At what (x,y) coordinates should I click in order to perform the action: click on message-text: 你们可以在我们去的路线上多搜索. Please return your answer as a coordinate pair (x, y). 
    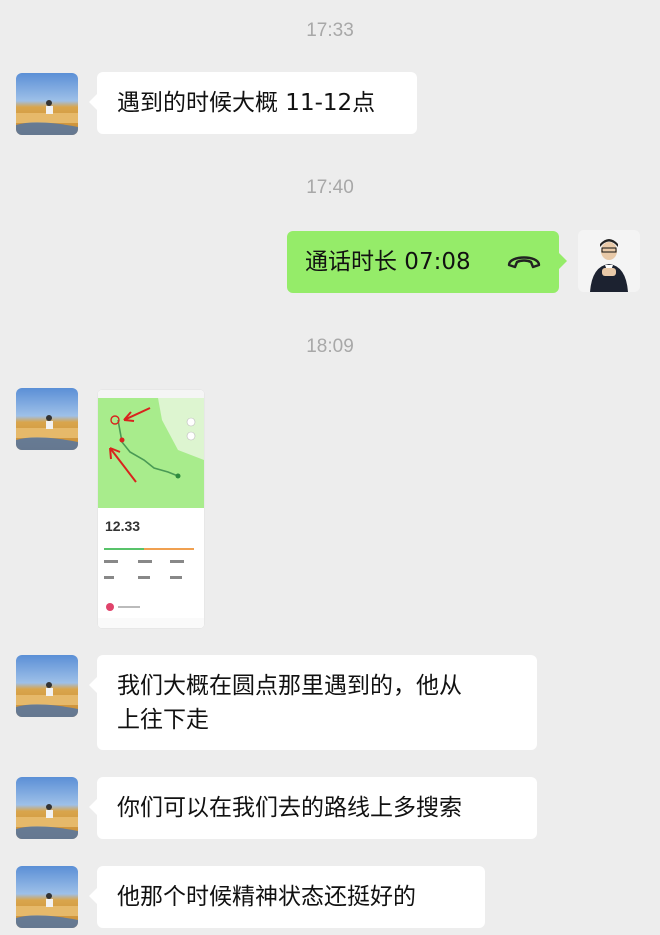
    Looking at the image, I should click on (289, 808).